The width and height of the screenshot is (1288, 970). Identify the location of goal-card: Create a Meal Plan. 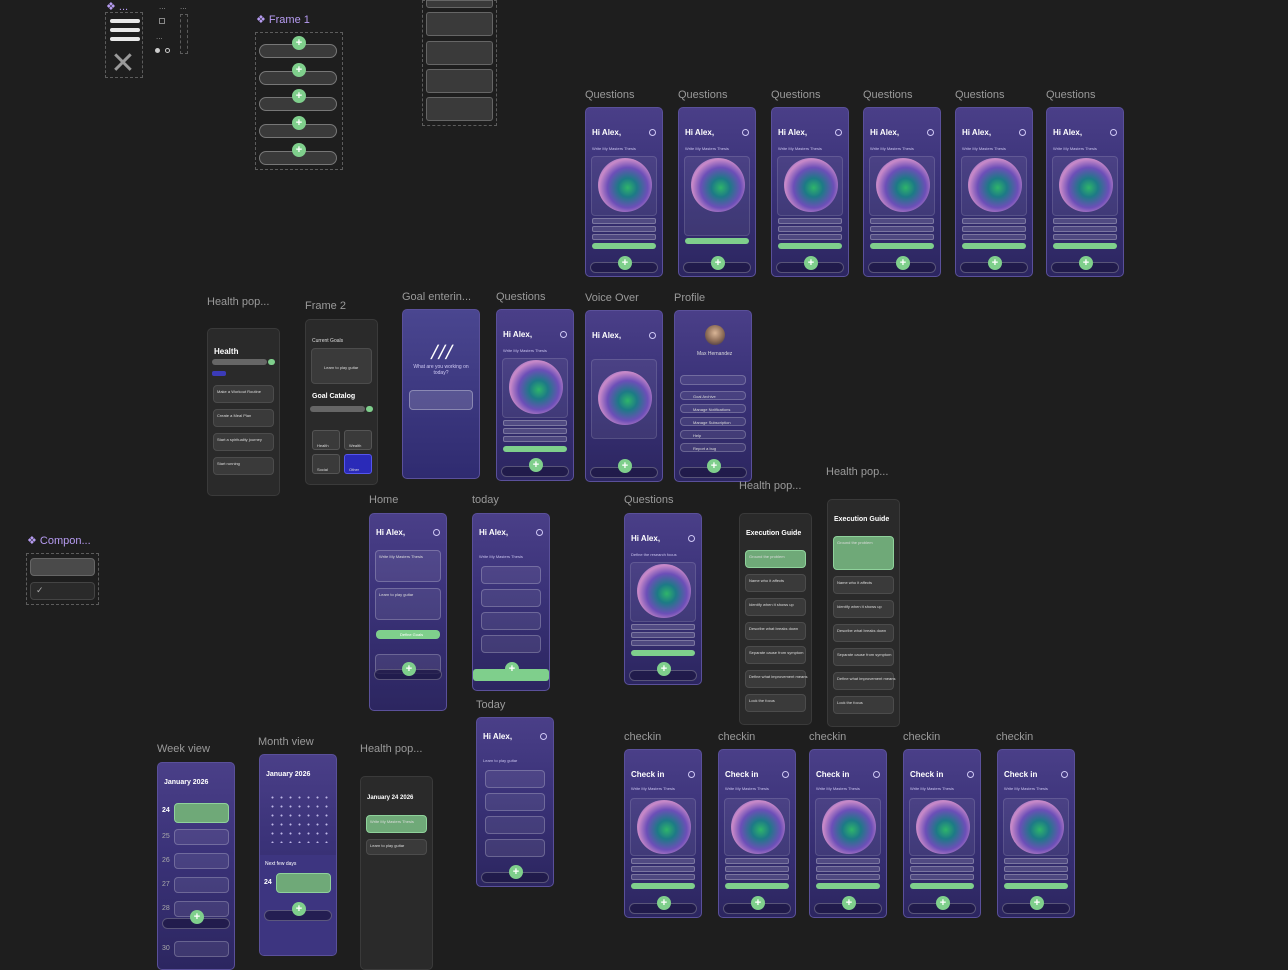
(243, 418).